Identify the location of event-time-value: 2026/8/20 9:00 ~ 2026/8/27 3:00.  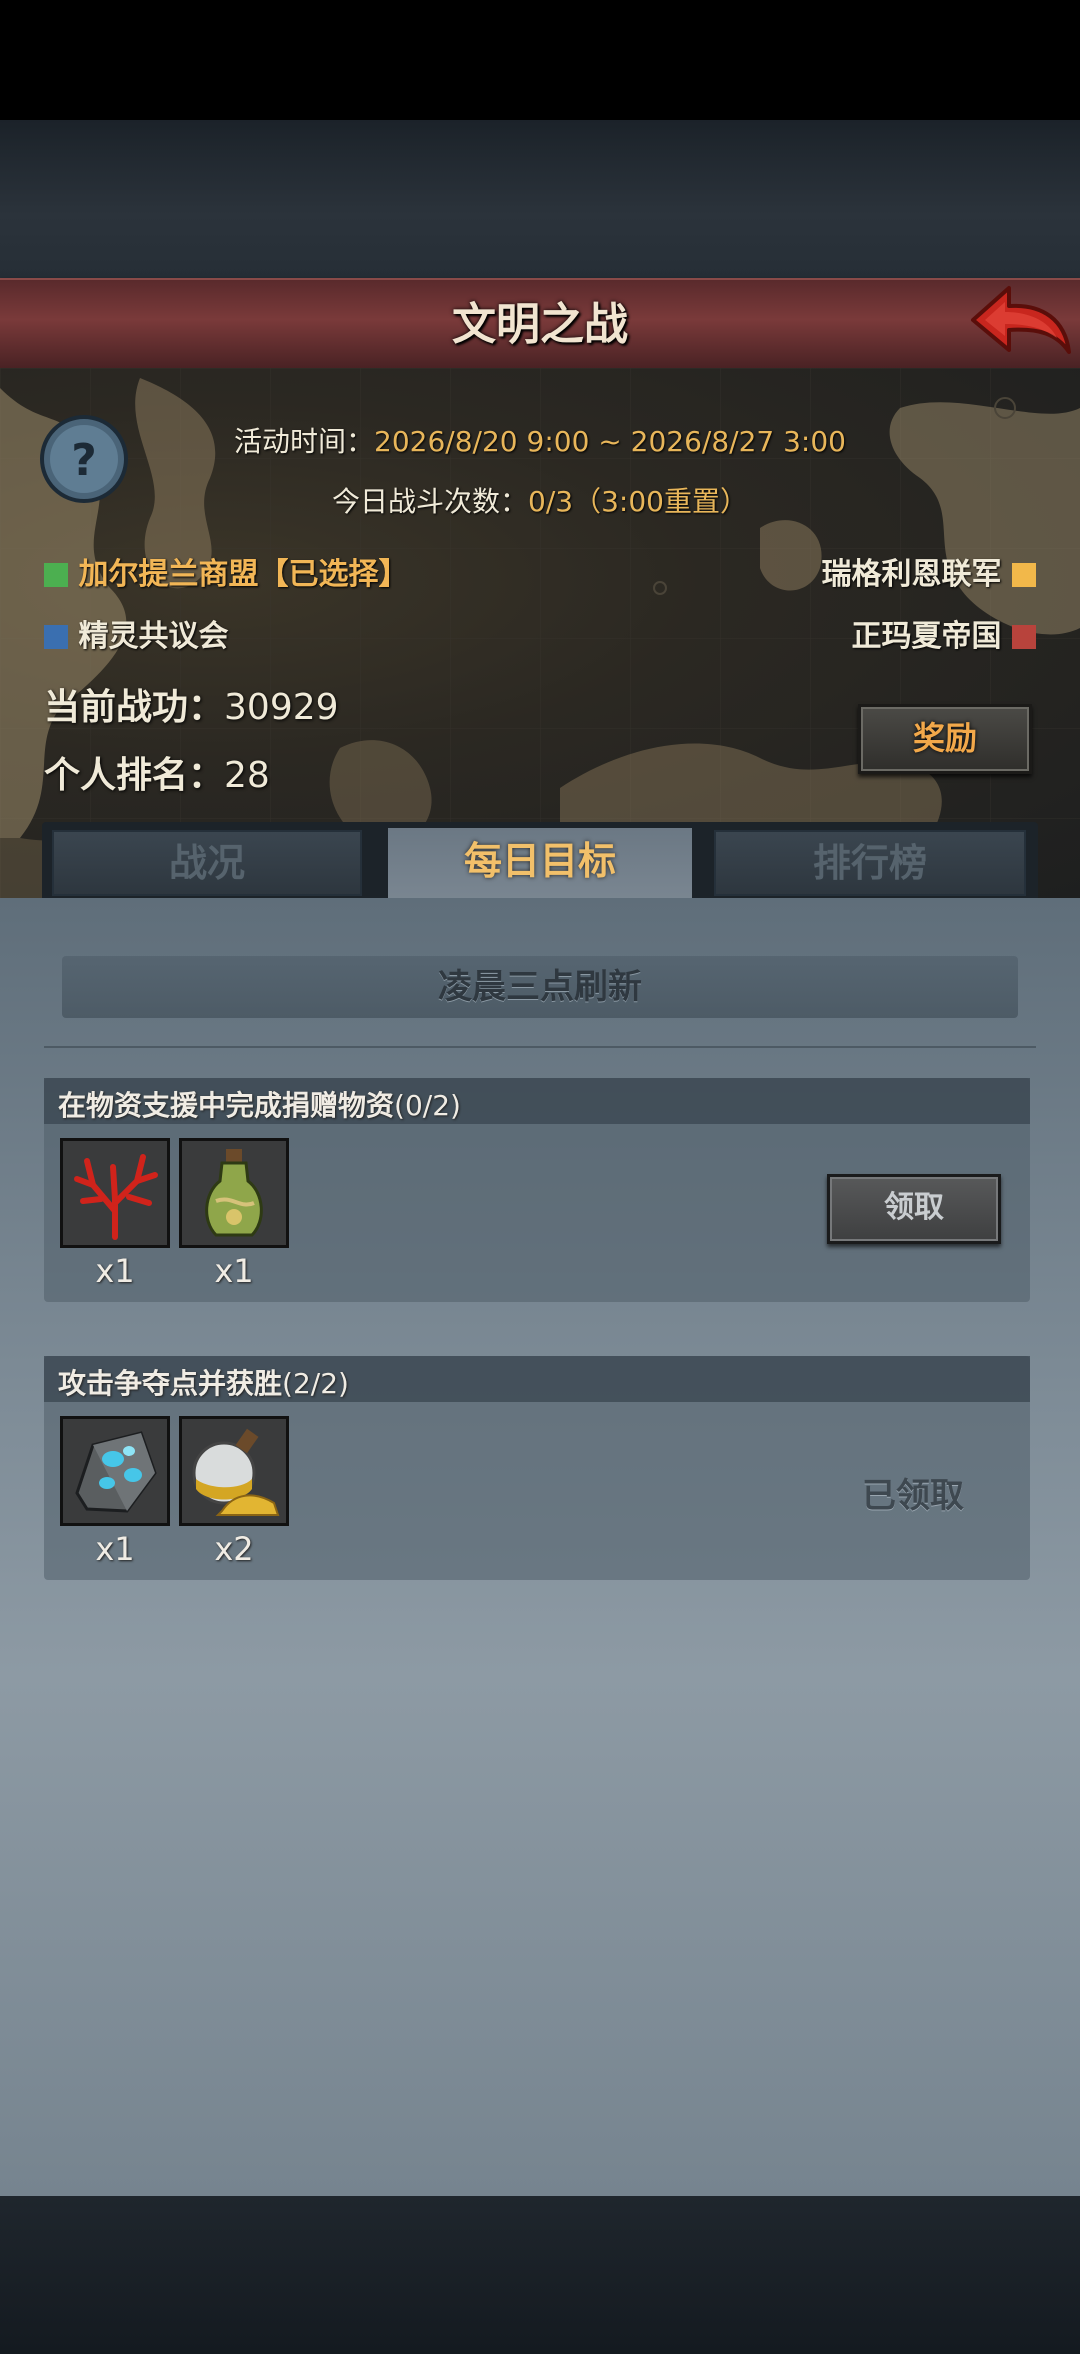
(610, 441).